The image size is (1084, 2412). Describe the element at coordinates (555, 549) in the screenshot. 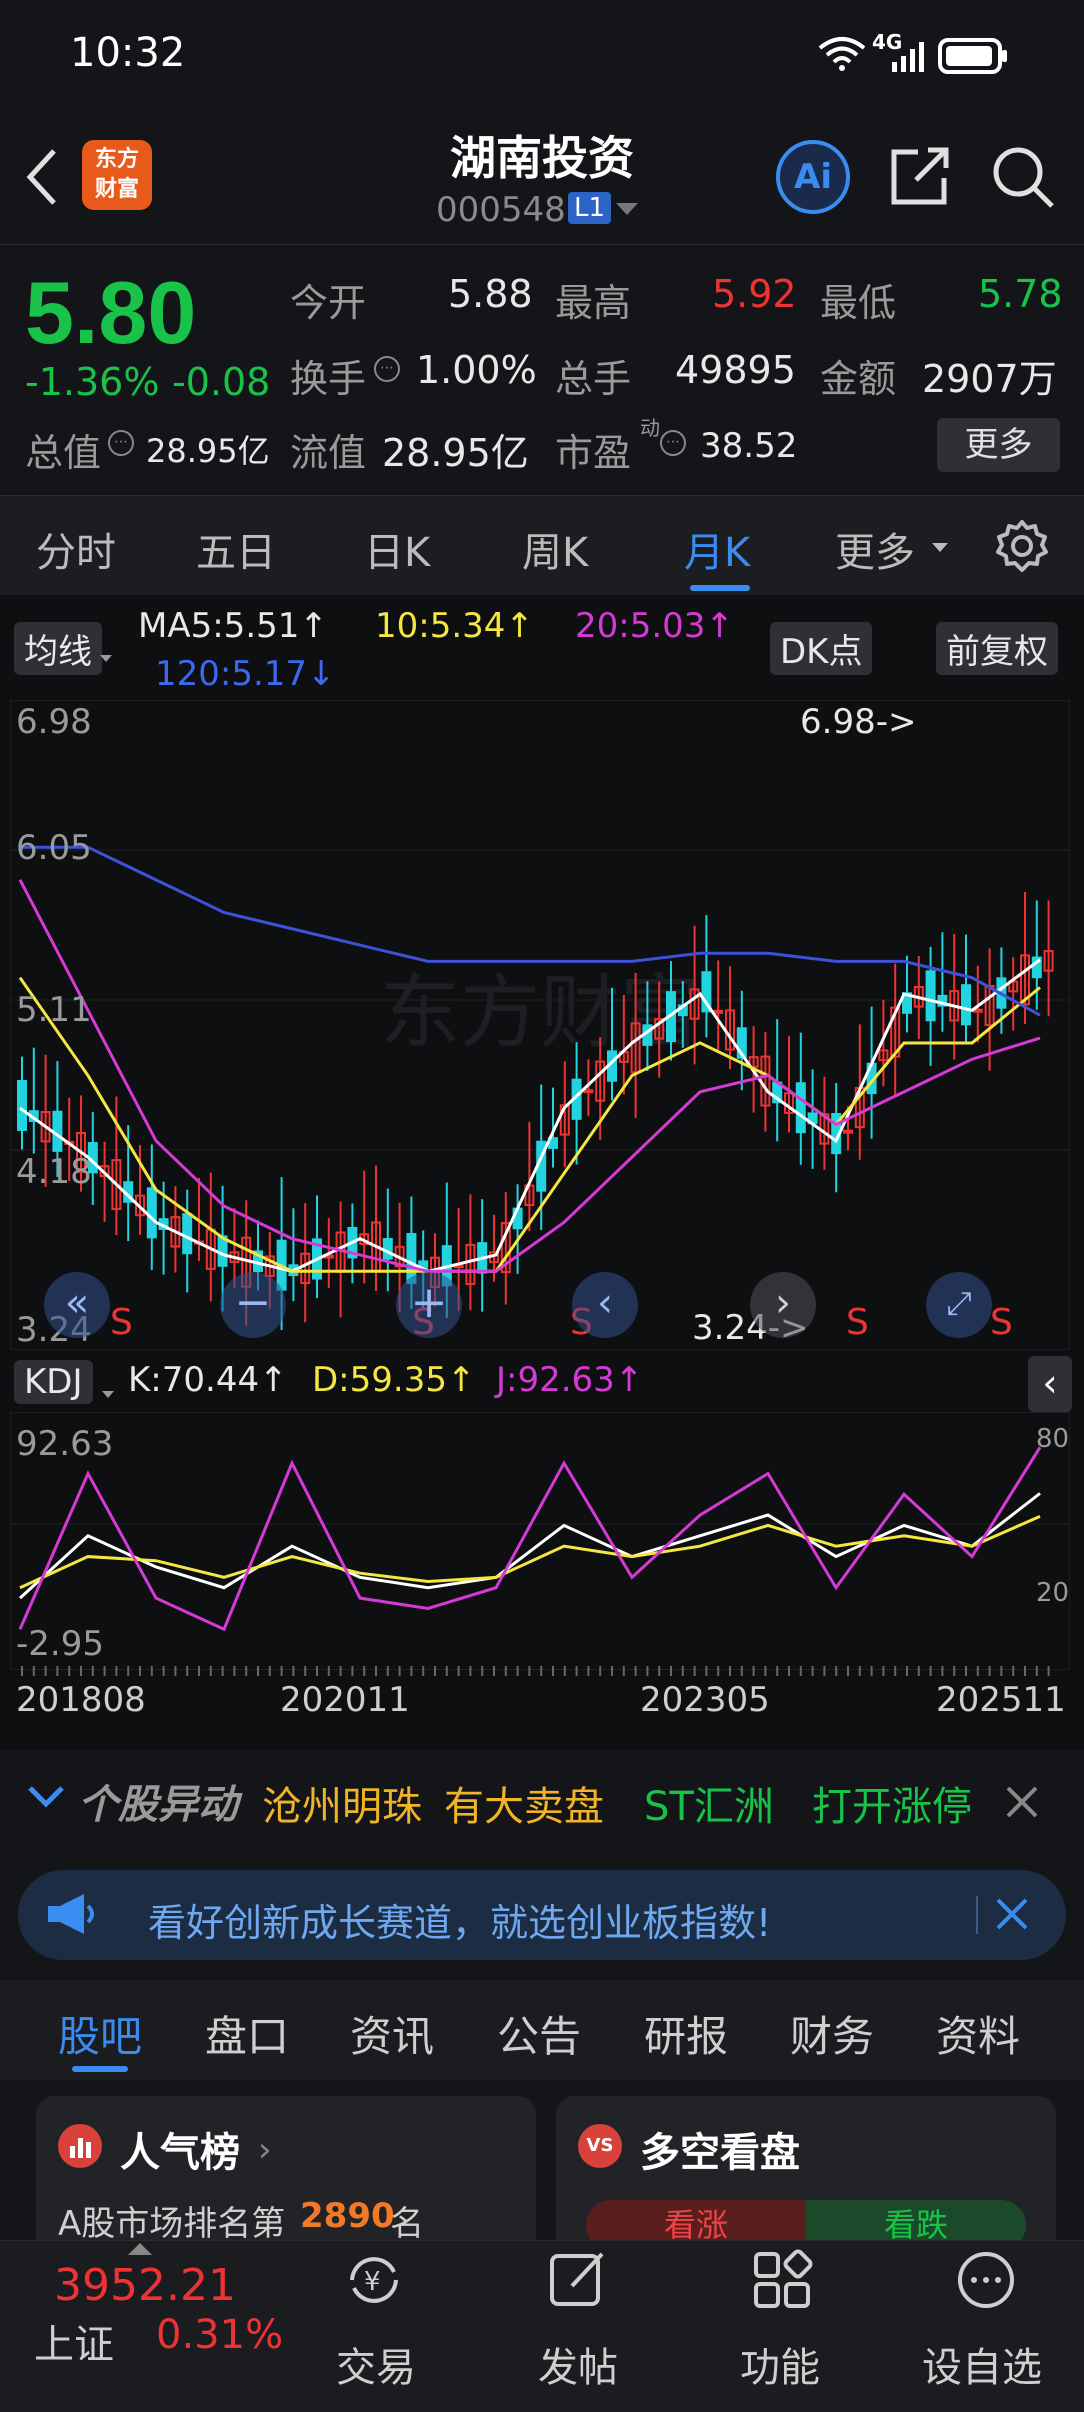

I see `tab-weekly-k: 周K` at that location.